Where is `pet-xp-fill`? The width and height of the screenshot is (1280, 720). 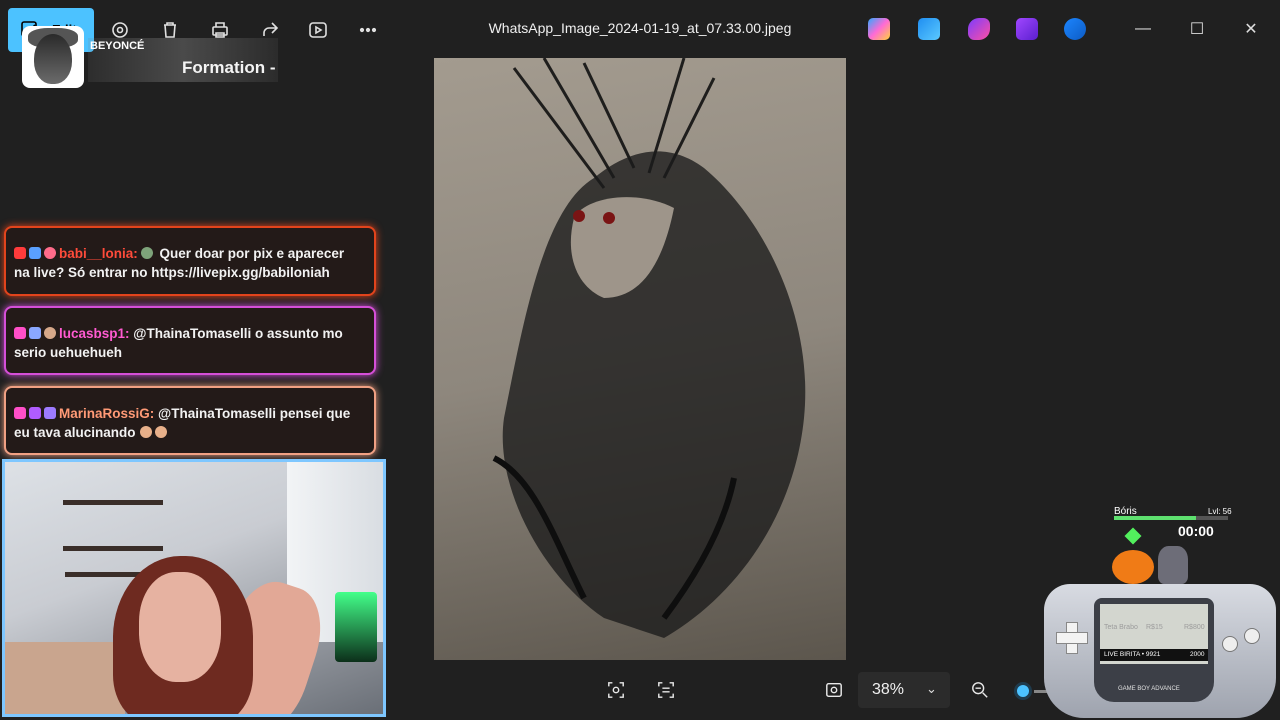 pet-xp-fill is located at coordinates (1155, 518).